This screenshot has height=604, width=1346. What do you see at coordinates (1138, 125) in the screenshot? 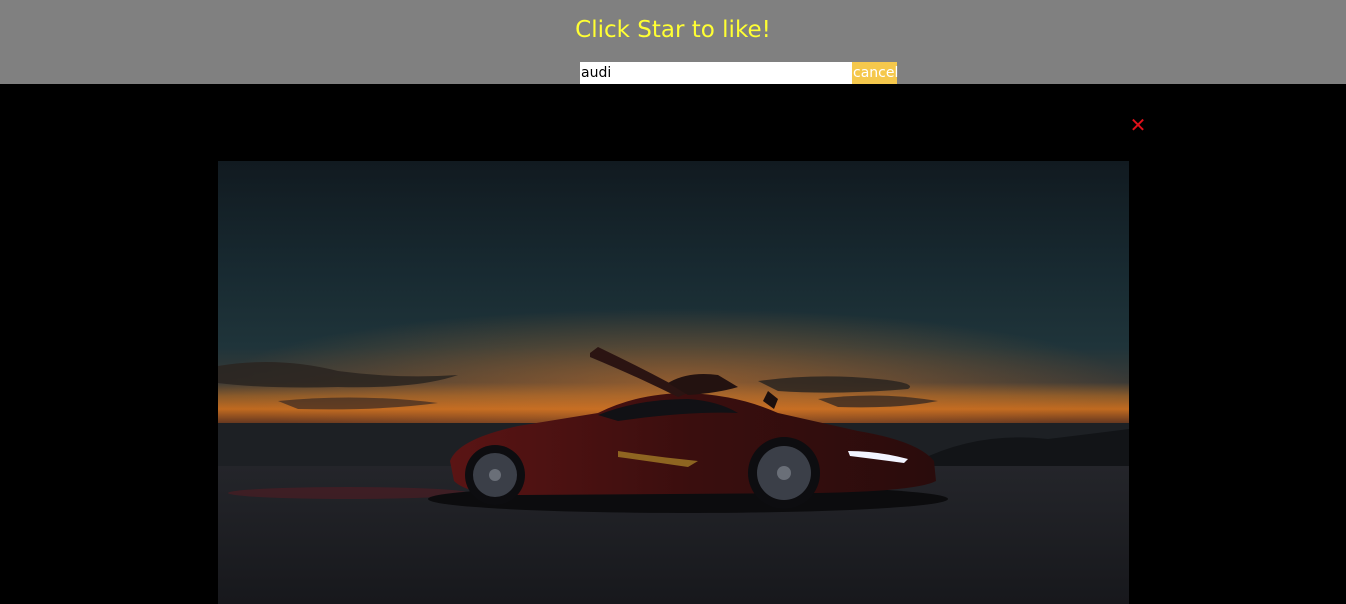
I see `close-icon: ✕` at bounding box center [1138, 125].